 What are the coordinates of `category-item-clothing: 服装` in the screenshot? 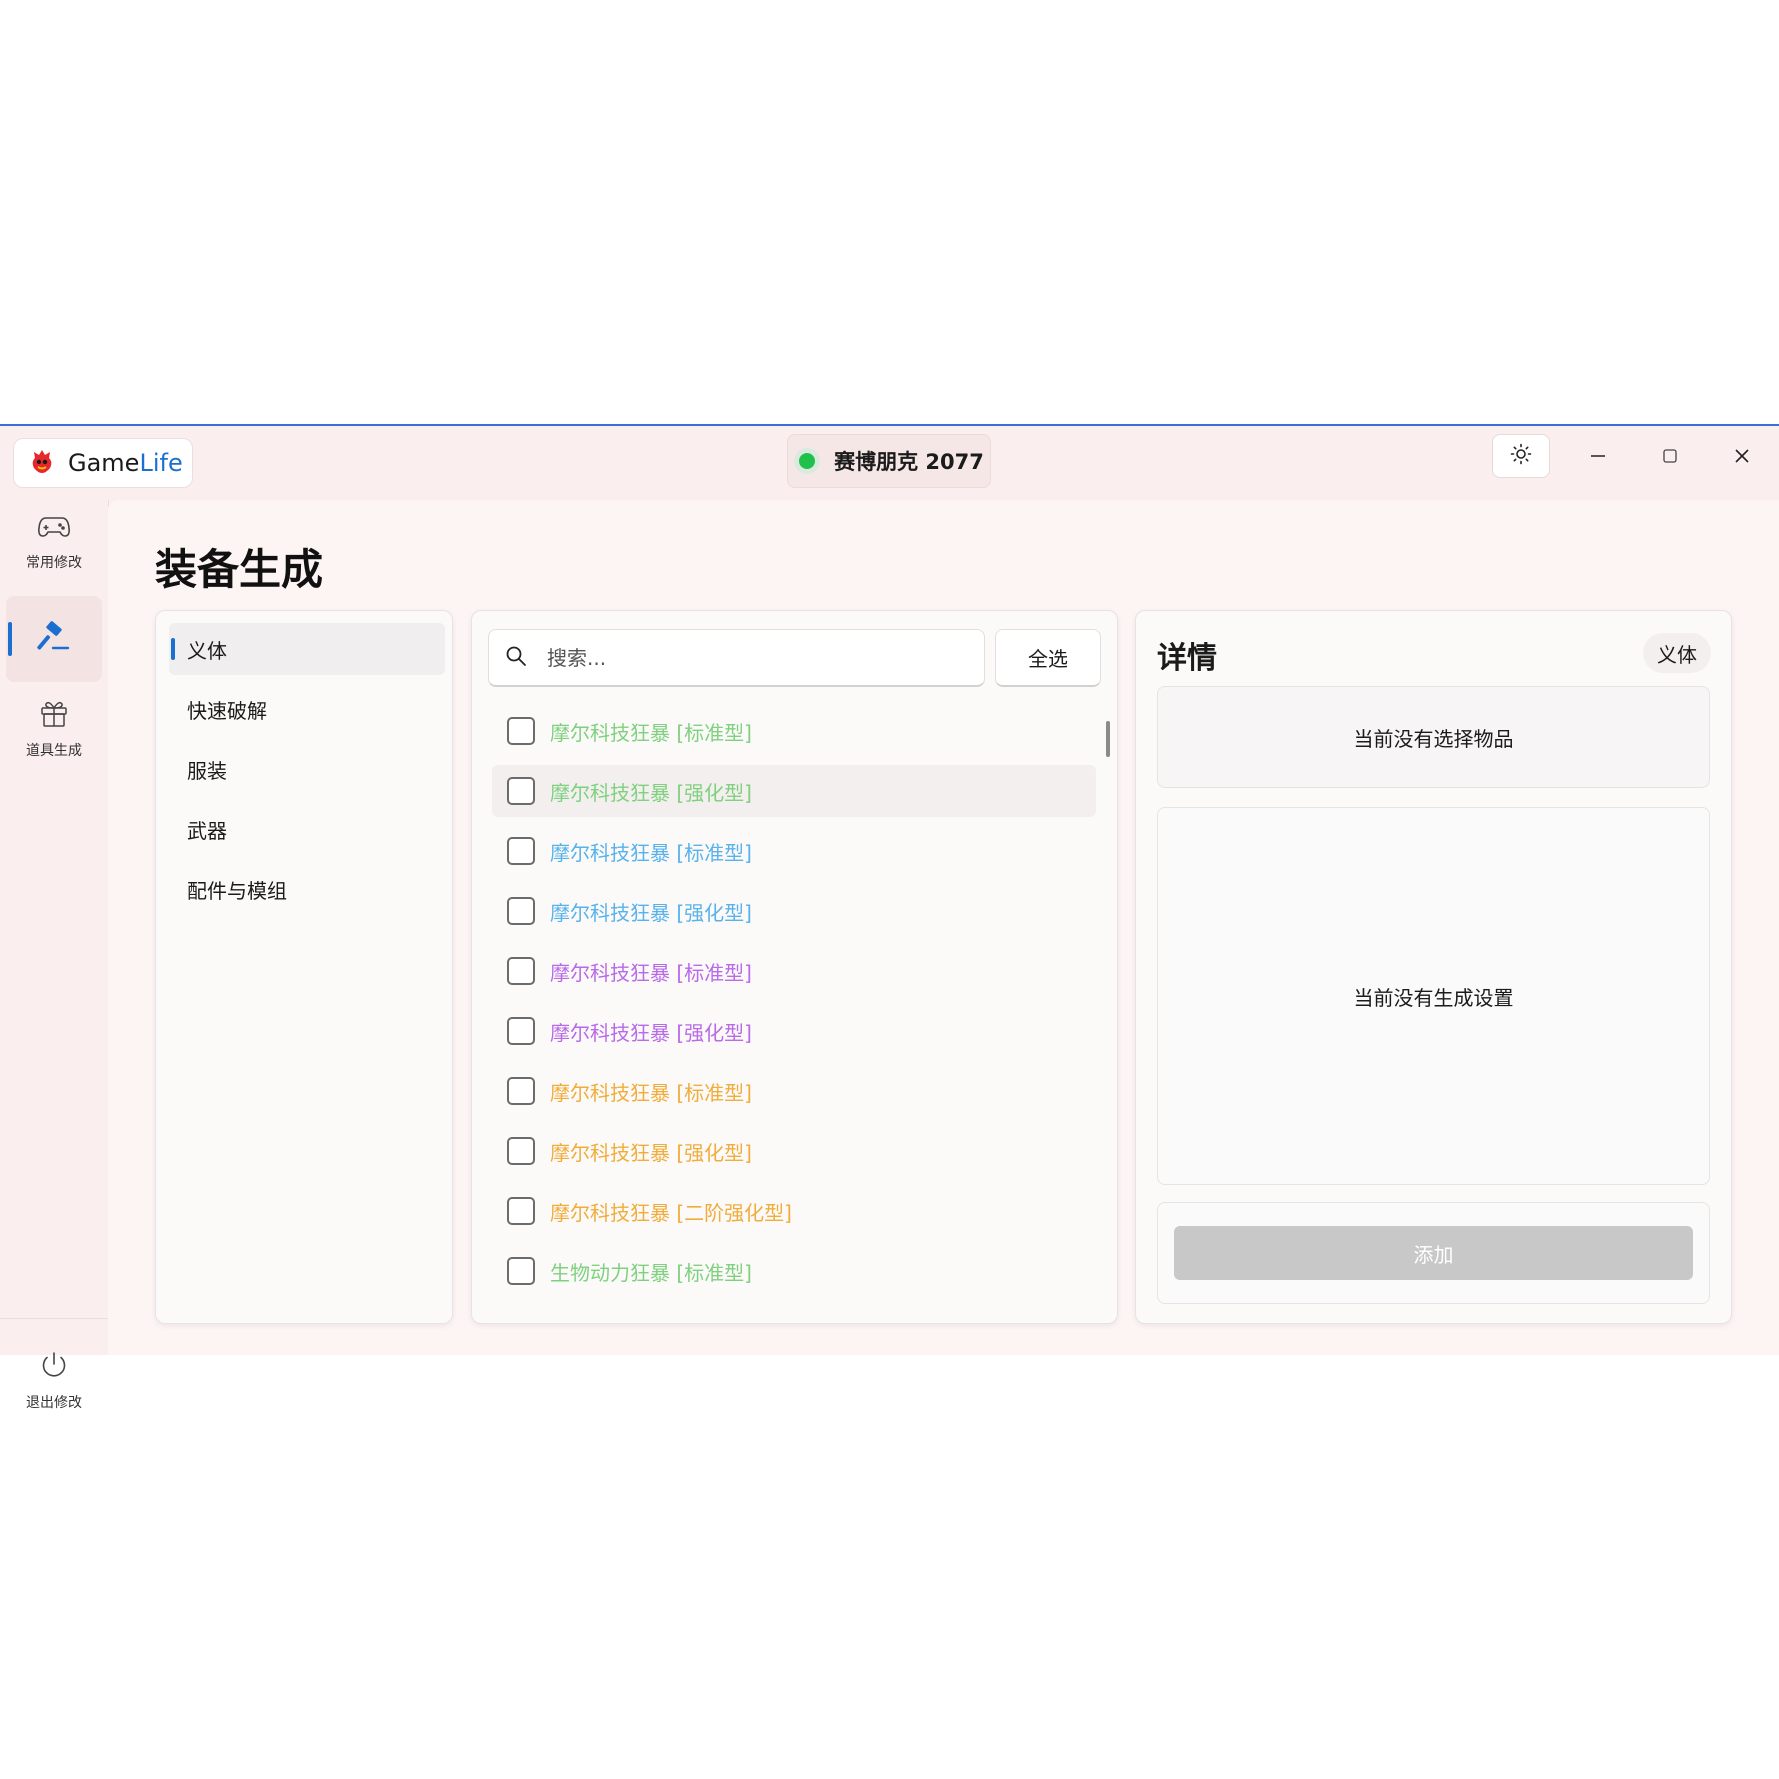 It's located at (307, 769).